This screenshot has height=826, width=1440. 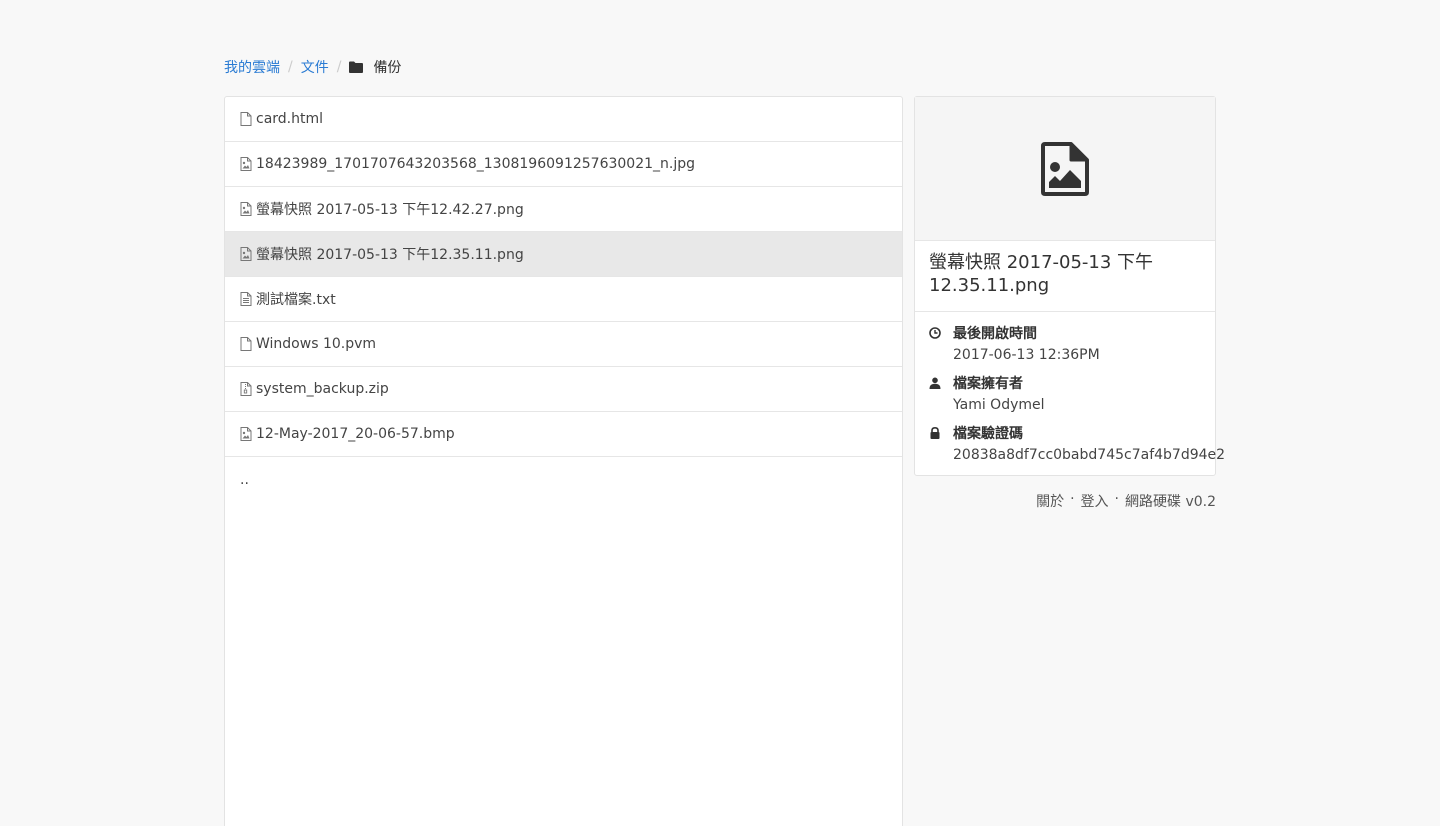 What do you see at coordinates (390, 255) in the screenshot?
I see `file-name: 螢幕快照 2017-05-13 下午12.35.11.png` at bounding box center [390, 255].